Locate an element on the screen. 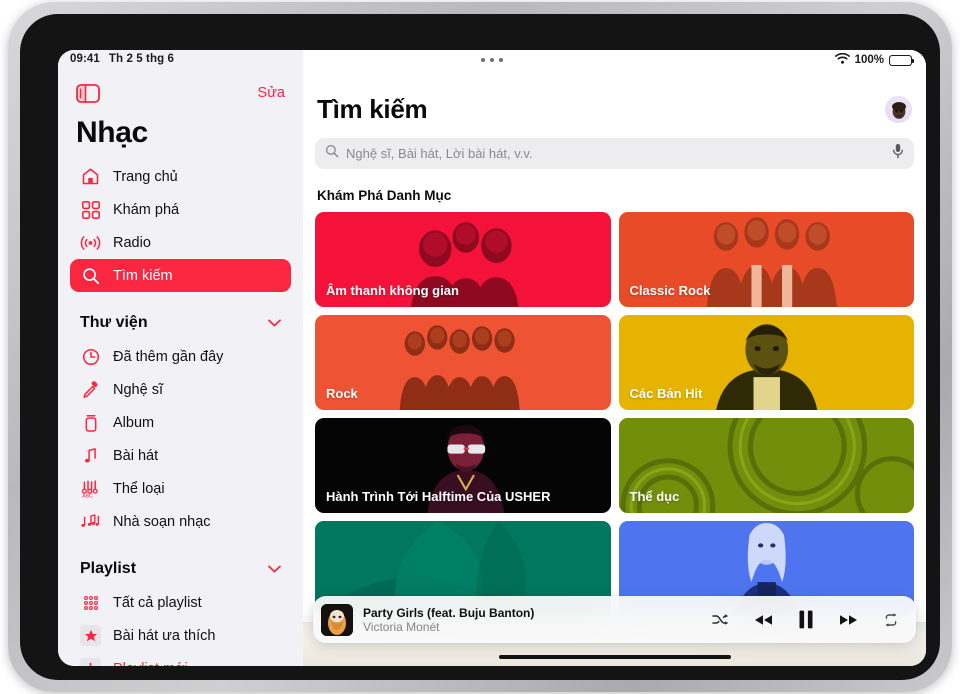 The image size is (960, 694). repeat-icon is located at coordinates (891, 619).